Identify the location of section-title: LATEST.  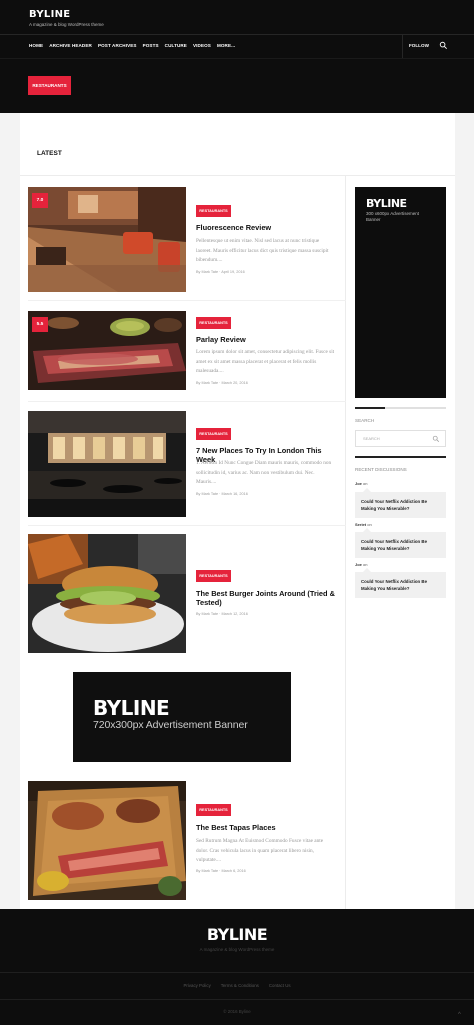
(49, 153).